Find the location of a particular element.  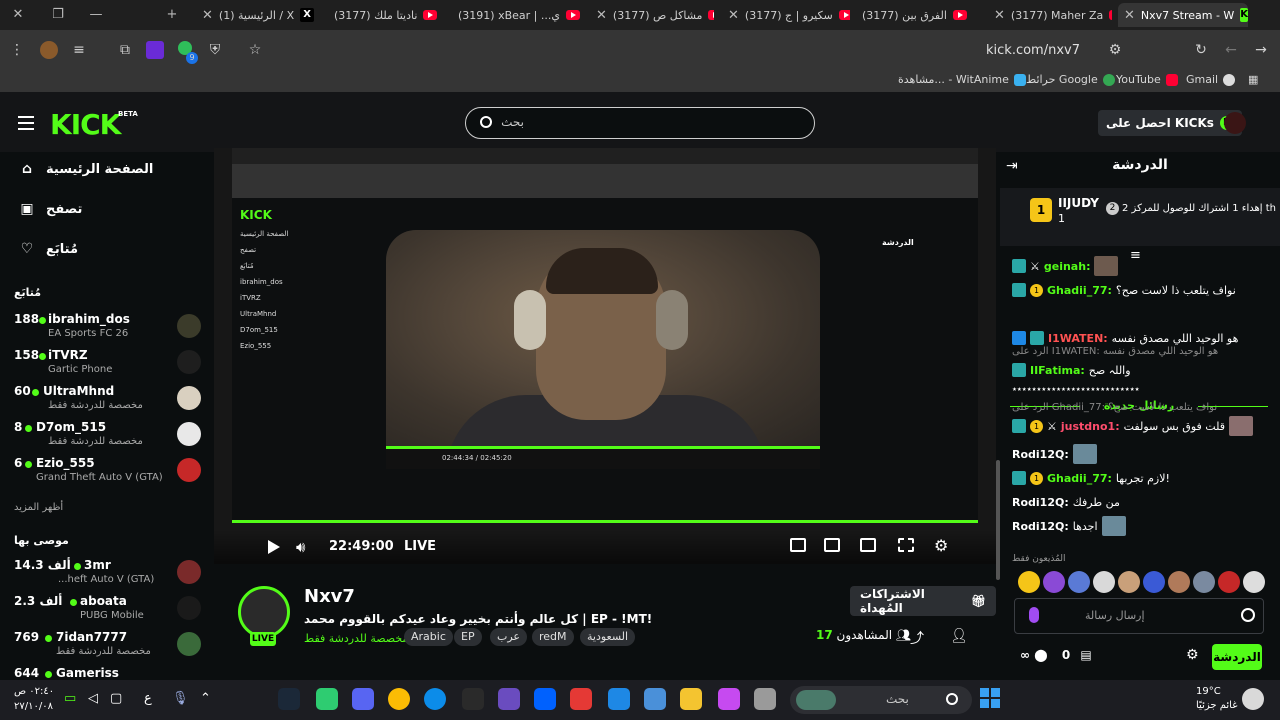

microphone-icon is located at coordinates (1034, 615).